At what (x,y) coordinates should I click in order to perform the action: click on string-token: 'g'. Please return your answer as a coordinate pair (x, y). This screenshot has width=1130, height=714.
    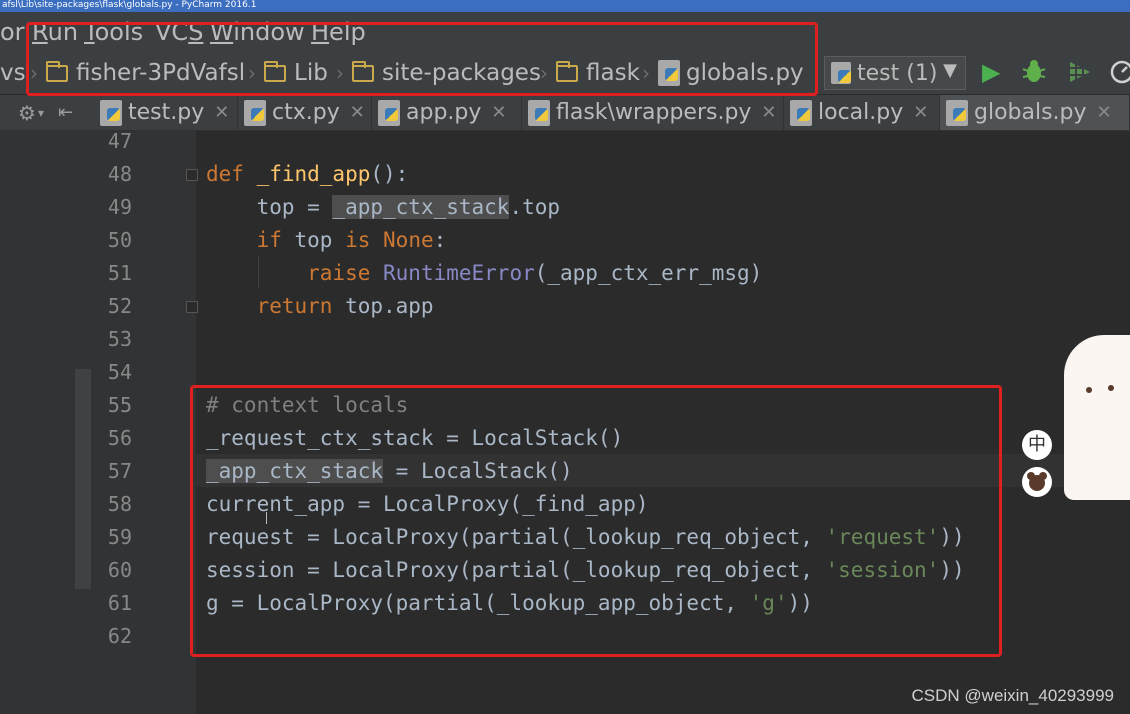
    Looking at the image, I should click on (768, 603).